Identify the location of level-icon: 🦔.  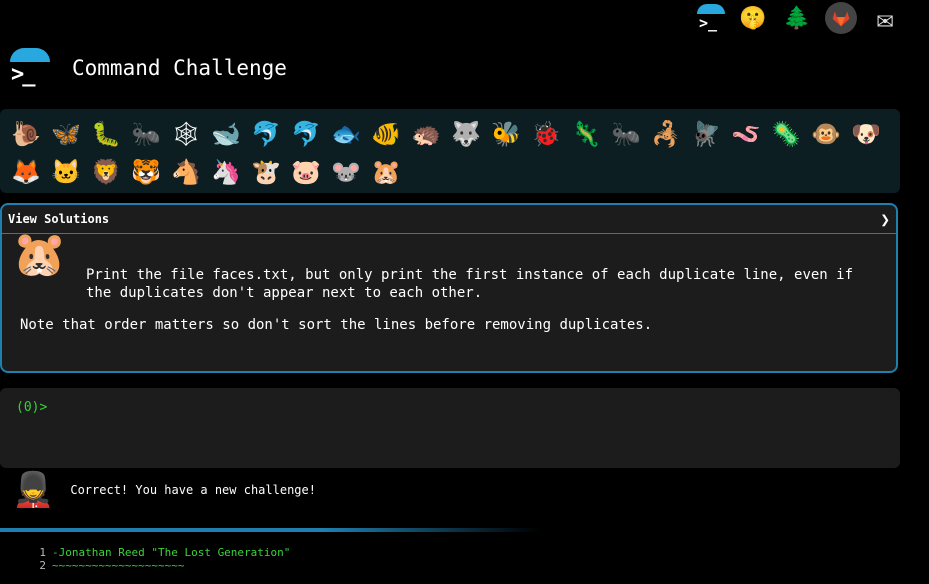
(426, 134).